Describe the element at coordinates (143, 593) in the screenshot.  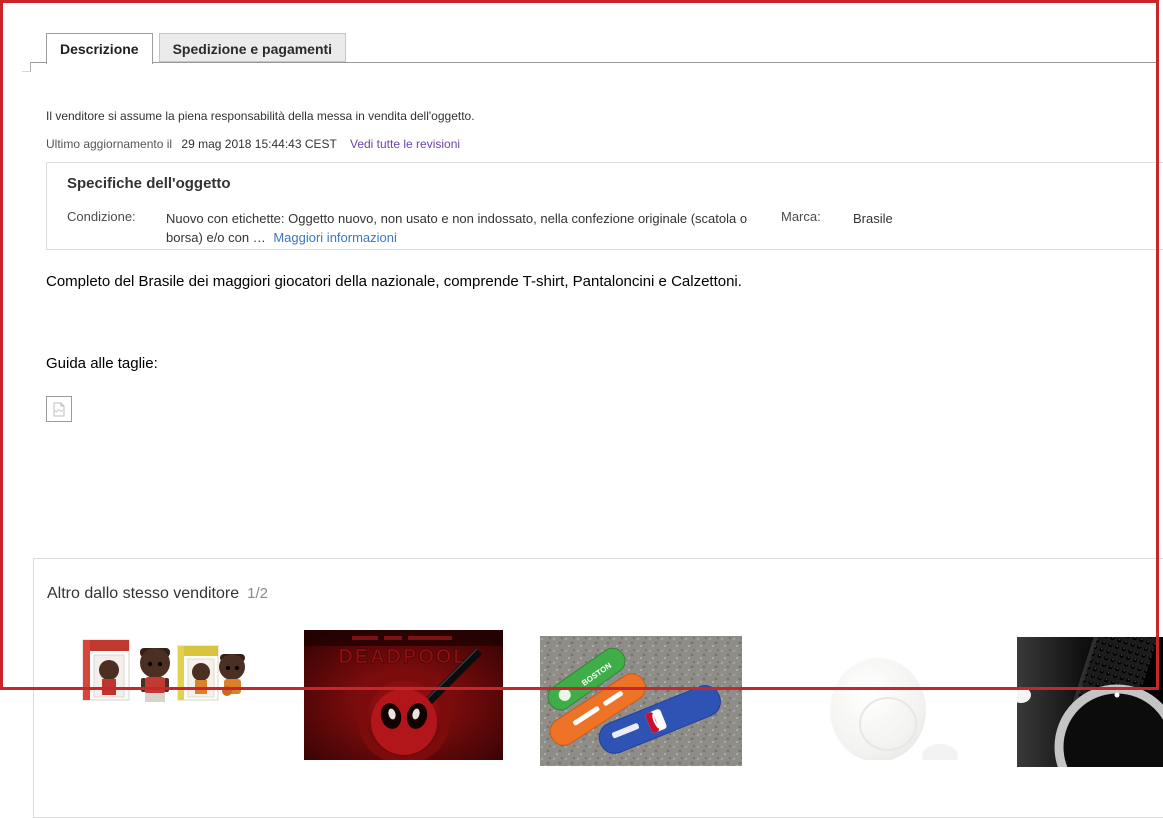
I see `more-from-seller-label: Altro dallo stesso venditore` at that location.